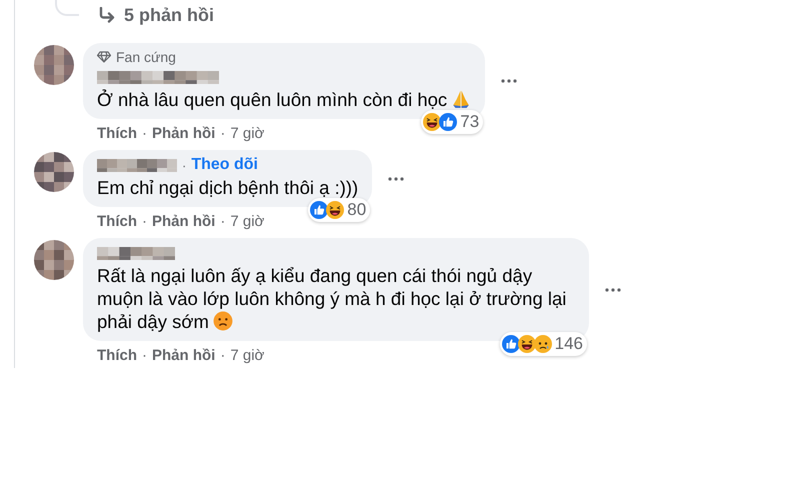 The width and height of the screenshot is (800, 480). What do you see at coordinates (224, 165) in the screenshot?
I see `follow-link: Theo dõi` at bounding box center [224, 165].